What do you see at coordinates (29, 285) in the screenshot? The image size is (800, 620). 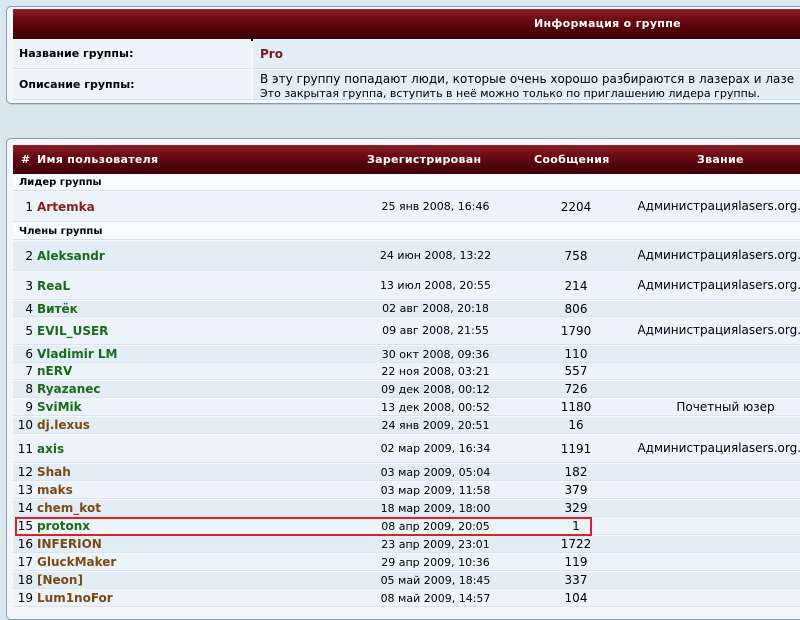 I see `row-number: 3` at bounding box center [29, 285].